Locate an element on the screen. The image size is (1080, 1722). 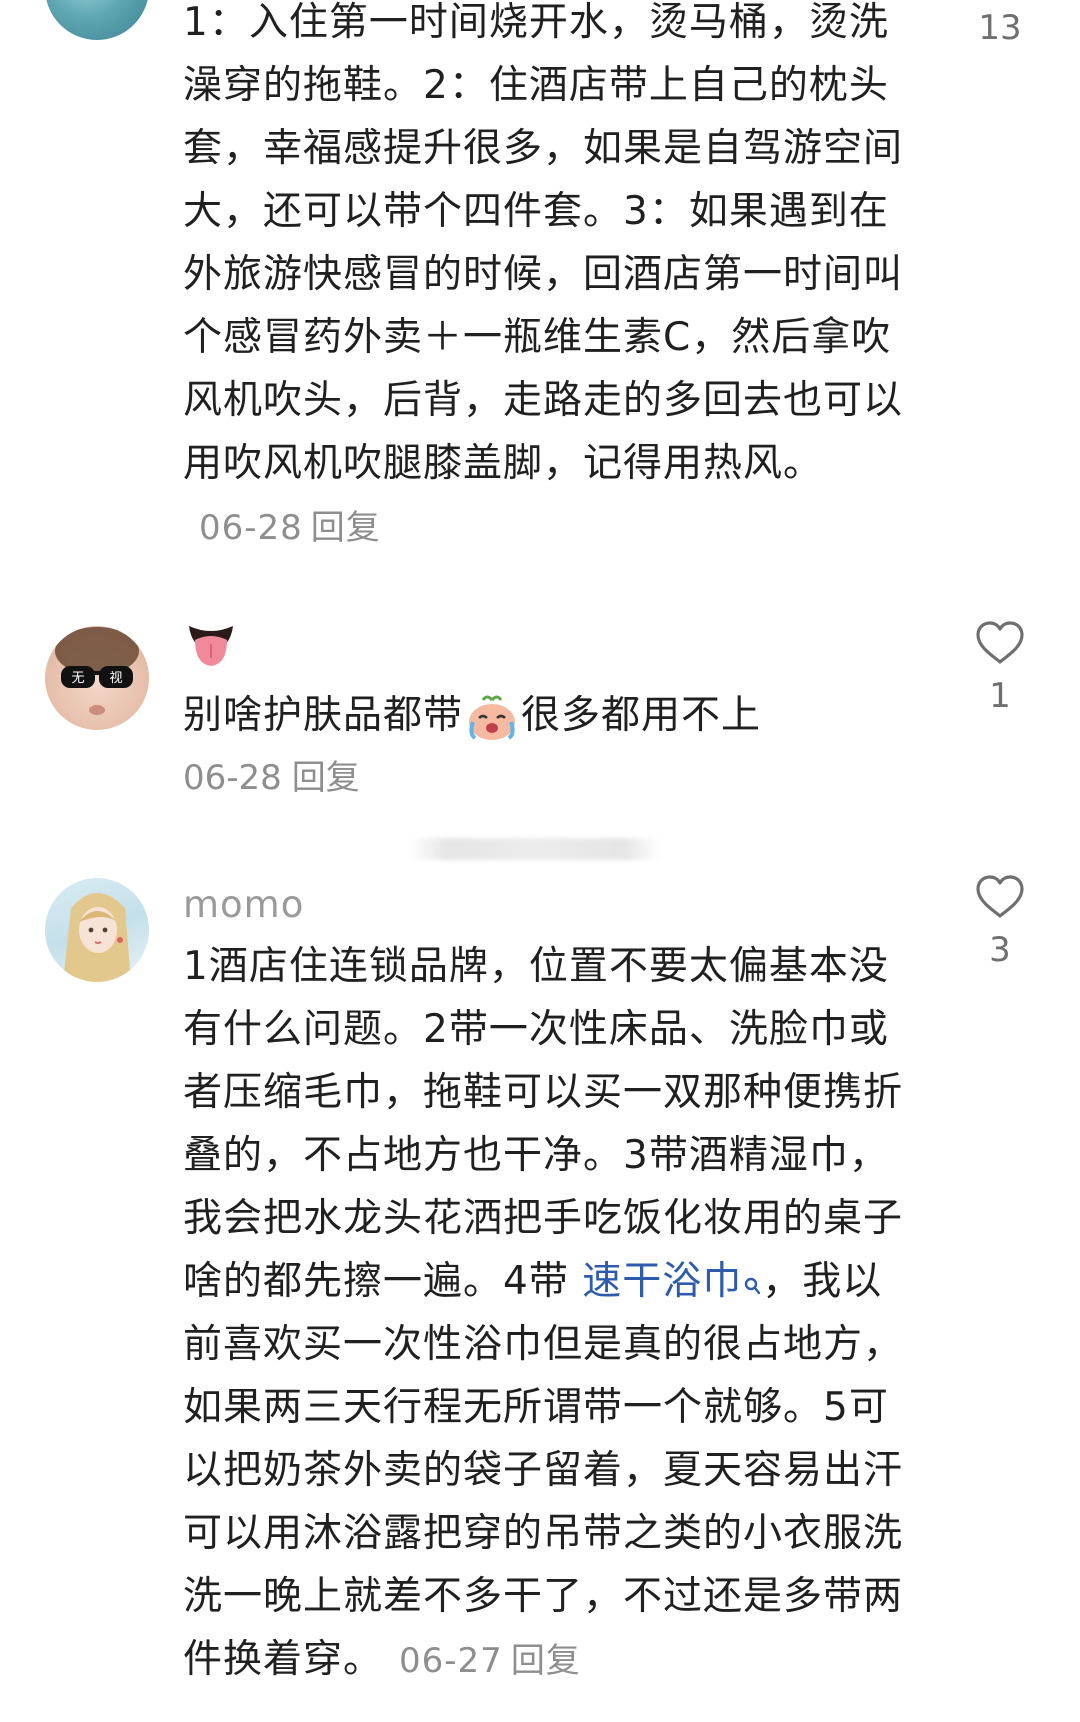
svg-text: 视 is located at coordinates (115, 678).